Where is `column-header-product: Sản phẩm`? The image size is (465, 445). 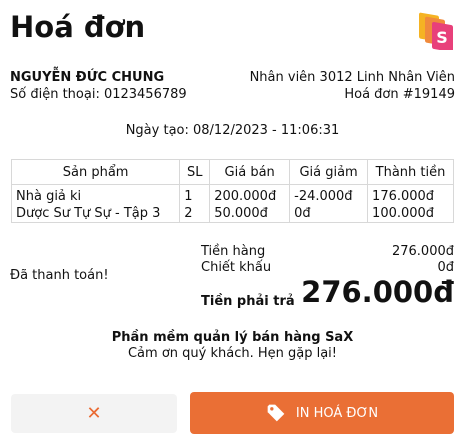 column-header-product: Sản phẩm is located at coordinates (95, 172).